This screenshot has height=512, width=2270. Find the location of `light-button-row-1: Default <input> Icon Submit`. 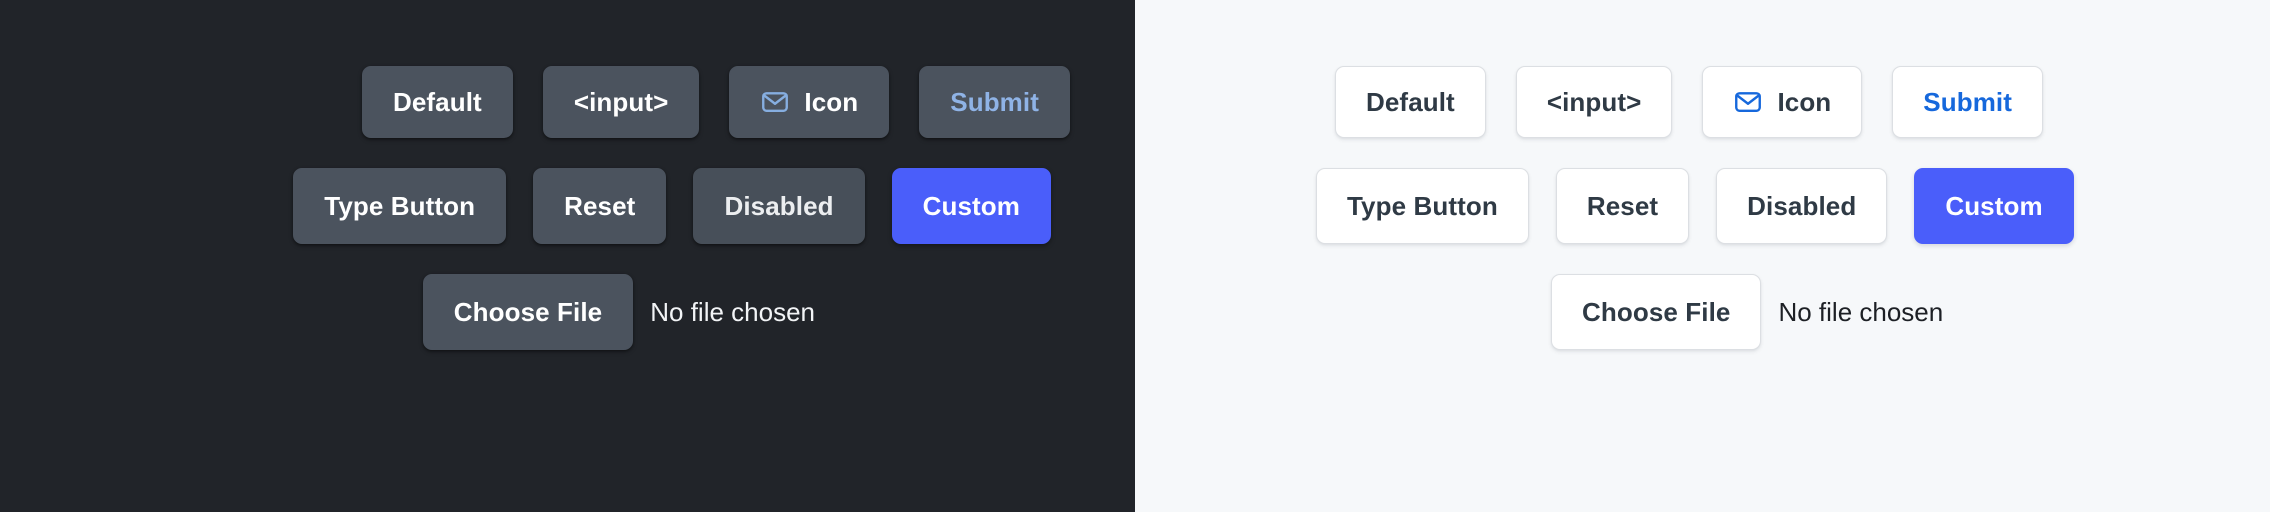

light-button-row-1: Default <input> Icon Submit is located at coordinates (1689, 102).